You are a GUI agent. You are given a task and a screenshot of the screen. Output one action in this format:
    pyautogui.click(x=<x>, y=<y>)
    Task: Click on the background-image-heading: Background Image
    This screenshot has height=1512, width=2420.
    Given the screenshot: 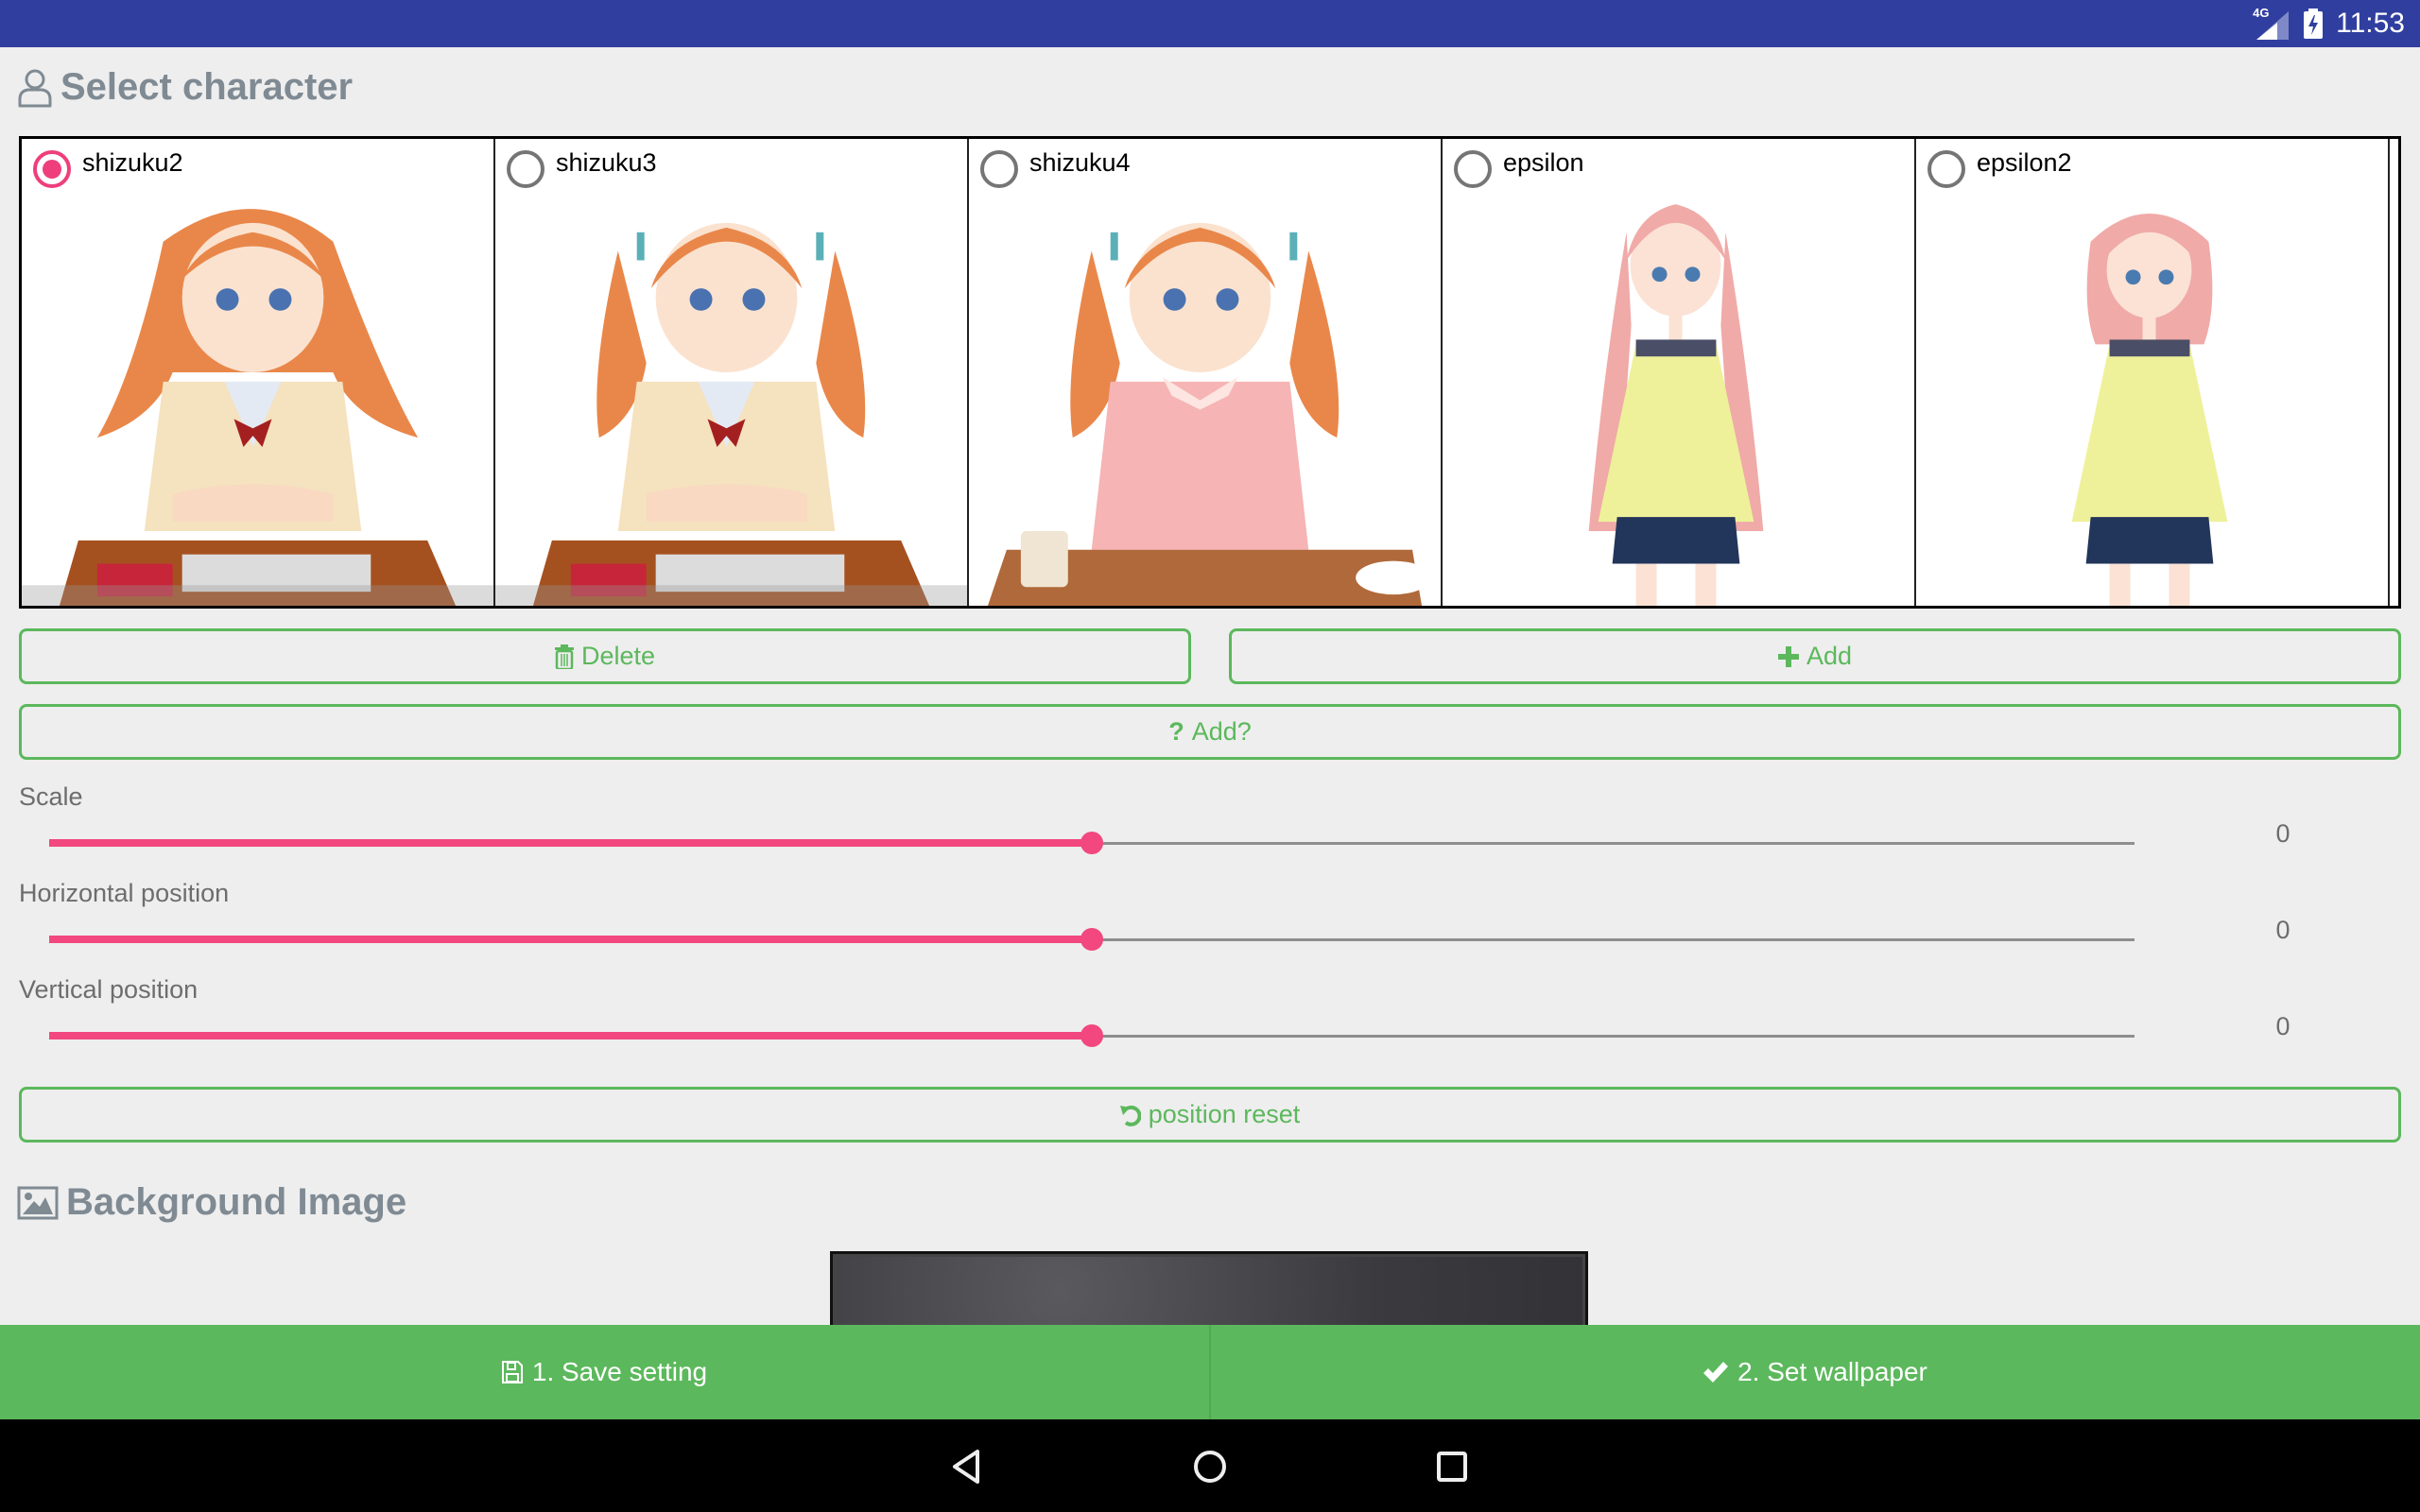 What is the action you would take?
    pyautogui.click(x=211, y=1202)
    